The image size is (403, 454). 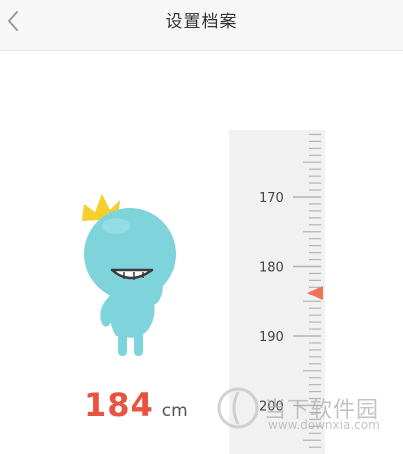 What do you see at coordinates (315, 293) in the screenshot?
I see `ruler-pointer-icon` at bounding box center [315, 293].